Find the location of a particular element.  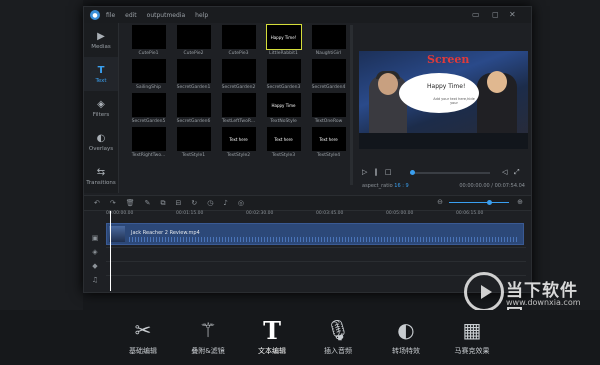

zoom-in-icon: ⊕ is located at coordinates (520, 202).